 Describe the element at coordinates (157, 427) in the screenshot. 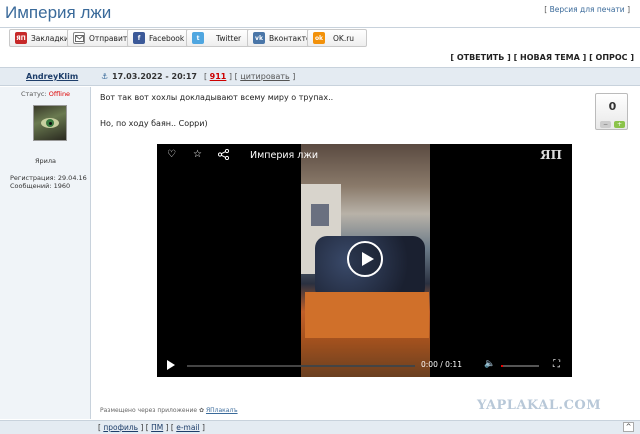

I see `pm-link: ПМ` at that location.